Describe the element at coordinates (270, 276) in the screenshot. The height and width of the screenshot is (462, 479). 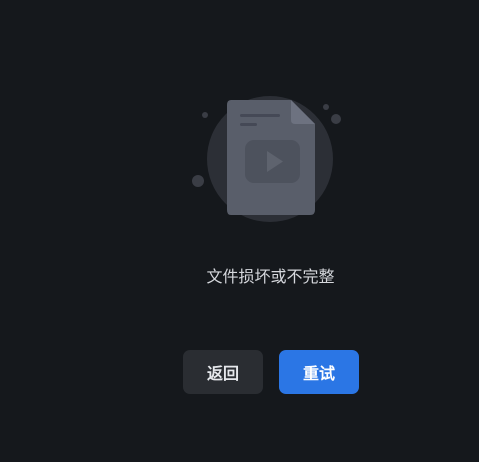
I see `error-message: 文件损坏或不完整` at that location.